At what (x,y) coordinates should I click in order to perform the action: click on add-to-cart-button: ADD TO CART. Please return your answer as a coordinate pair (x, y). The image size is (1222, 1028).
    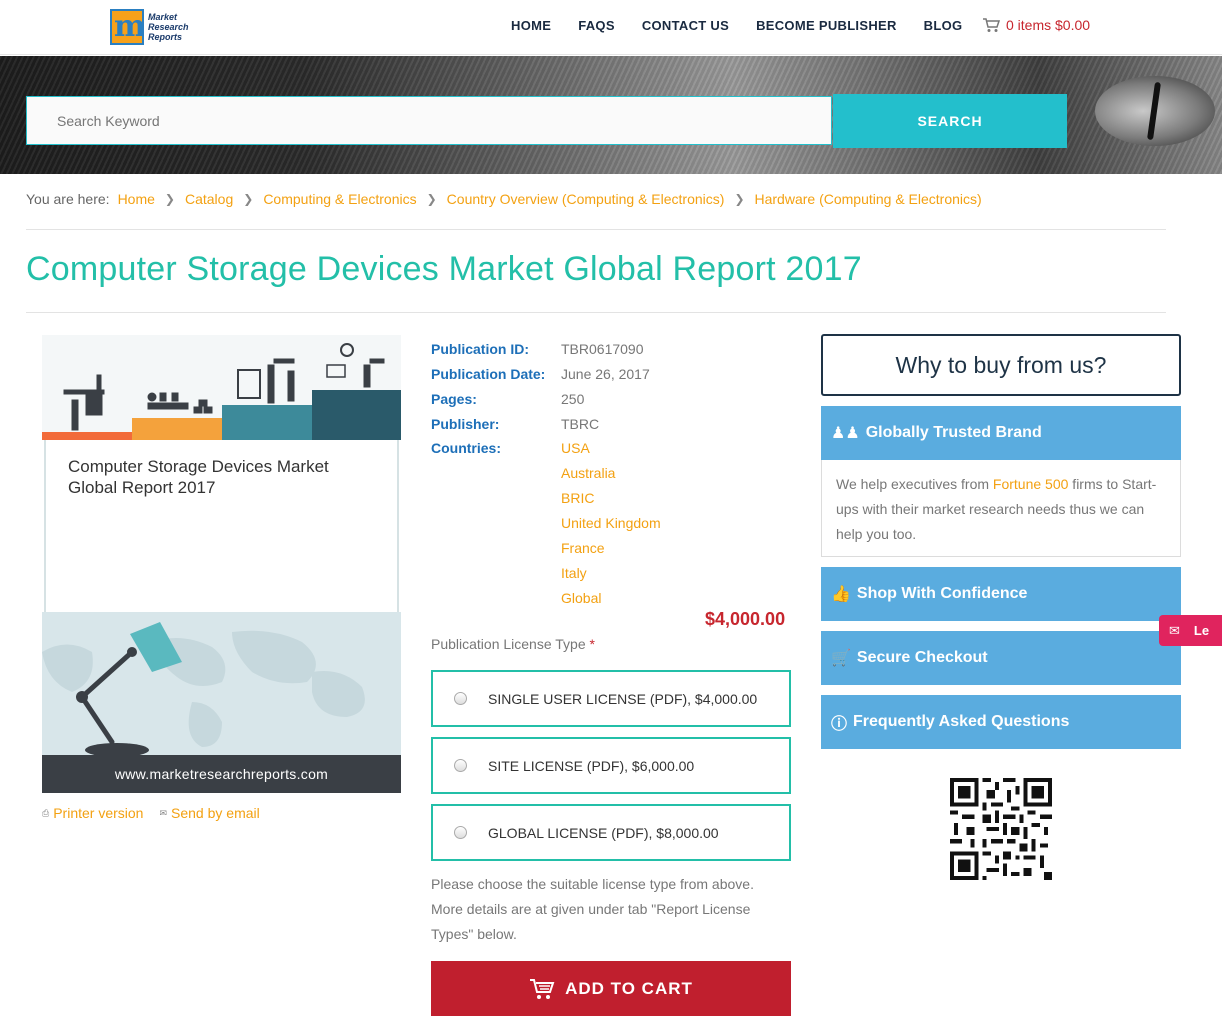
    Looking at the image, I should click on (611, 988).